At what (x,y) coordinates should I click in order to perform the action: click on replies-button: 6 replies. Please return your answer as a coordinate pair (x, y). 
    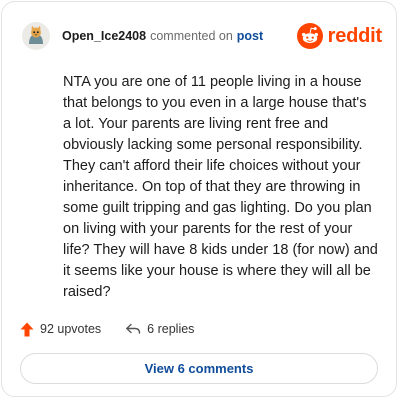
    Looking at the image, I should click on (159, 329).